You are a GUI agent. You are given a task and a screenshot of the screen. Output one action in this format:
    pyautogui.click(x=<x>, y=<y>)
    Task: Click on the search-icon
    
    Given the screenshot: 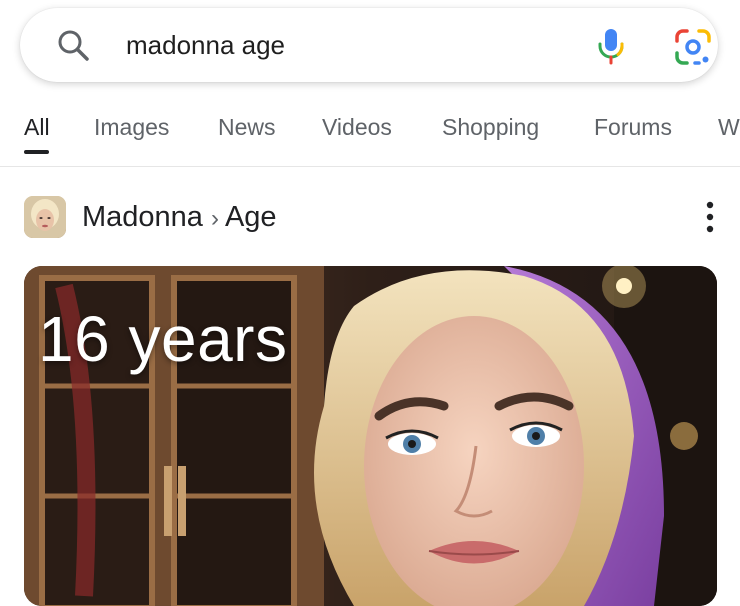 What is the action you would take?
    pyautogui.click(x=73, y=45)
    